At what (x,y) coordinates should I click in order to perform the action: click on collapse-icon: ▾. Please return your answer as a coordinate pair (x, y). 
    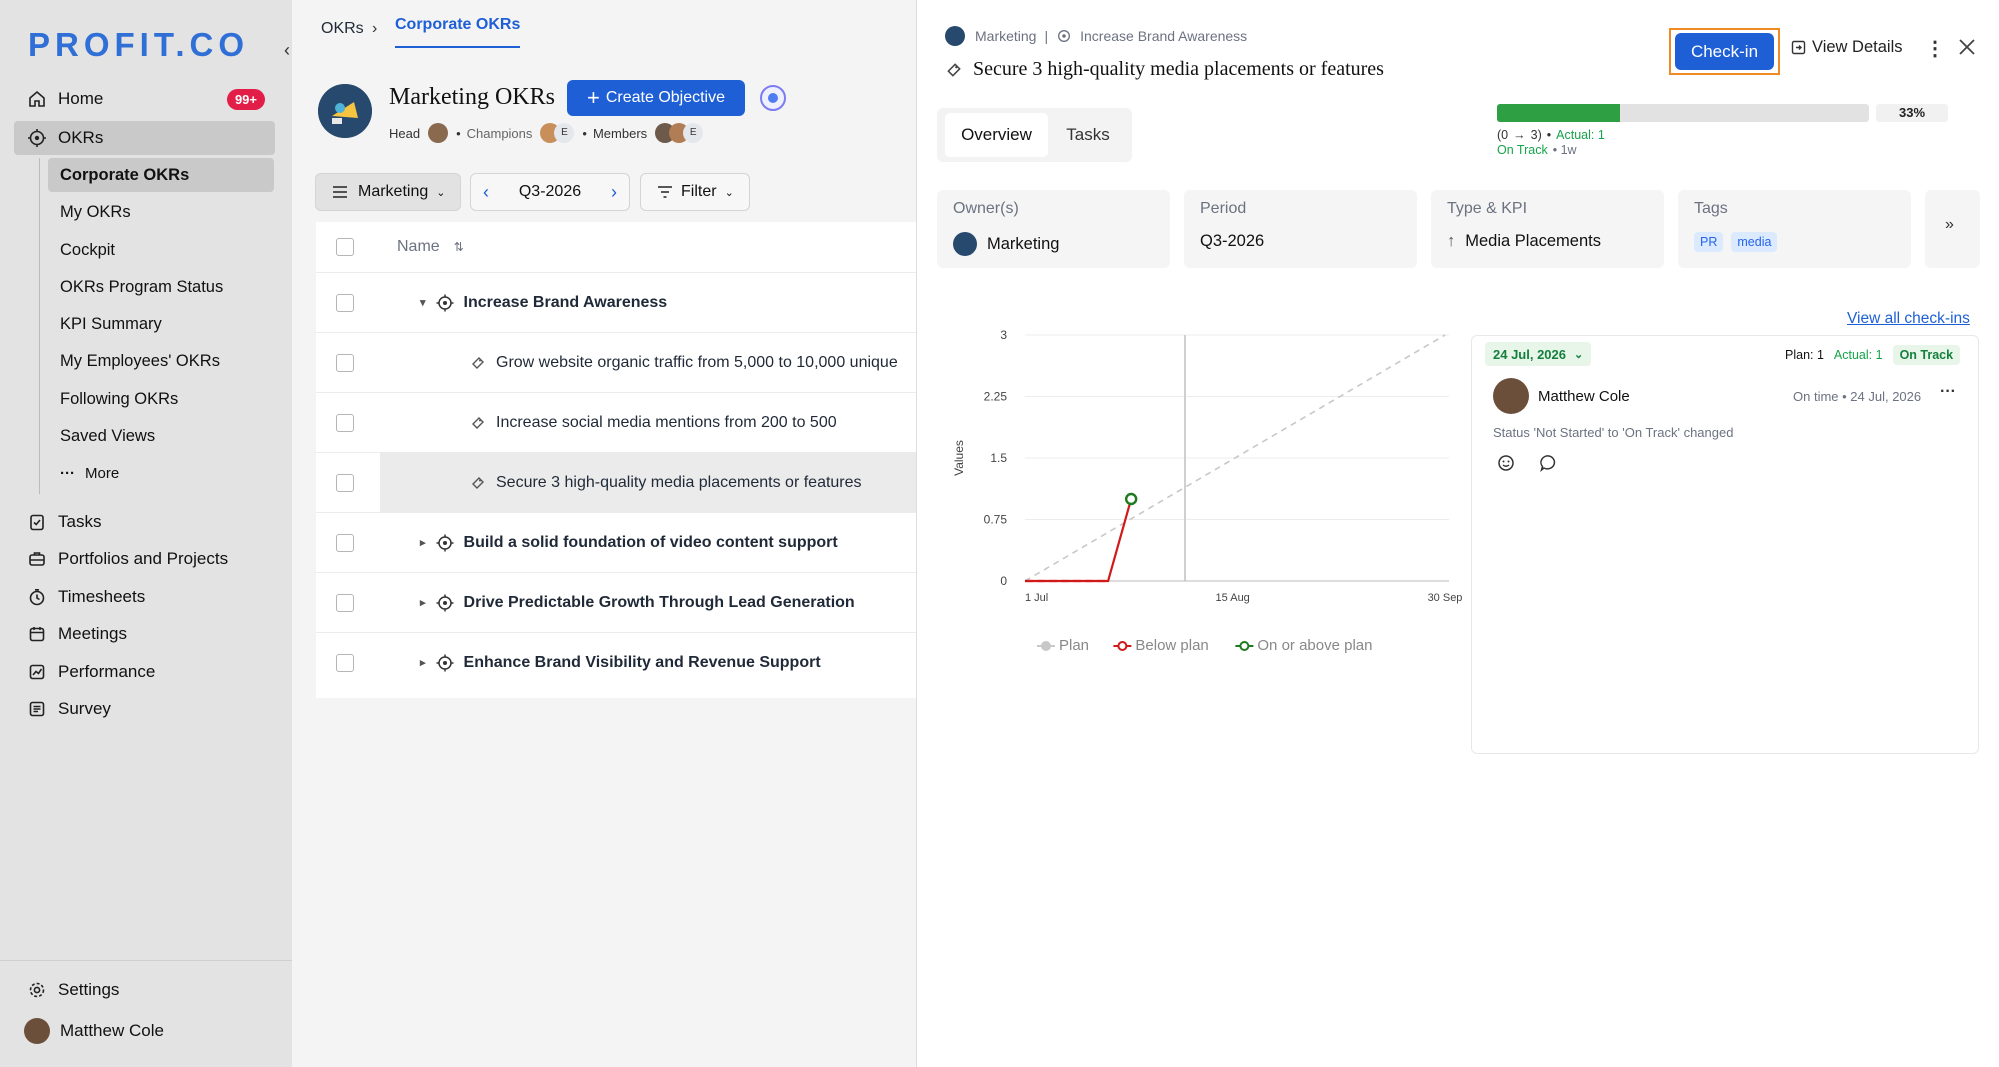
    Looking at the image, I should click on (423, 302).